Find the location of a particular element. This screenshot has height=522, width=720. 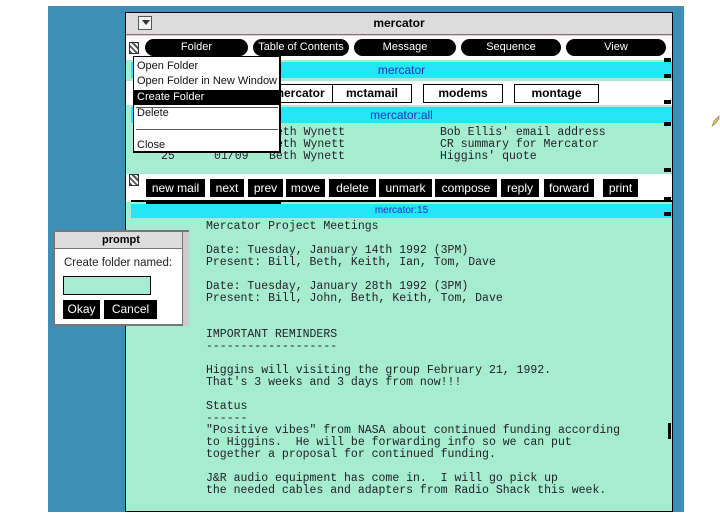

menu-sequence: Sequence is located at coordinates (511, 47).